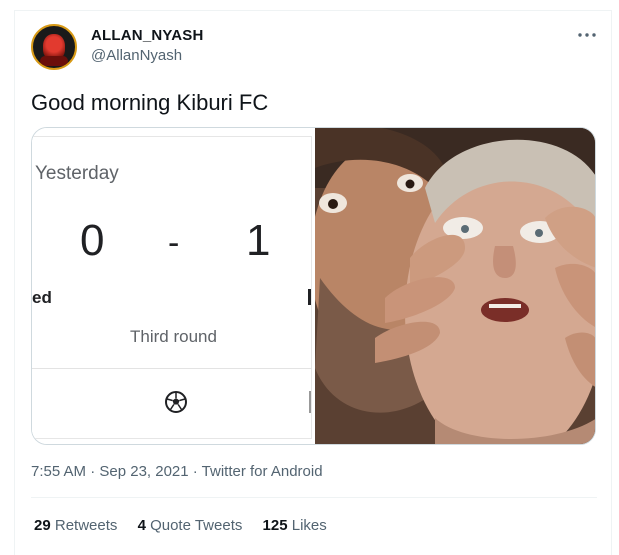  Describe the element at coordinates (77, 173) in the screenshot. I see `match-day-label: Yesterday` at that location.